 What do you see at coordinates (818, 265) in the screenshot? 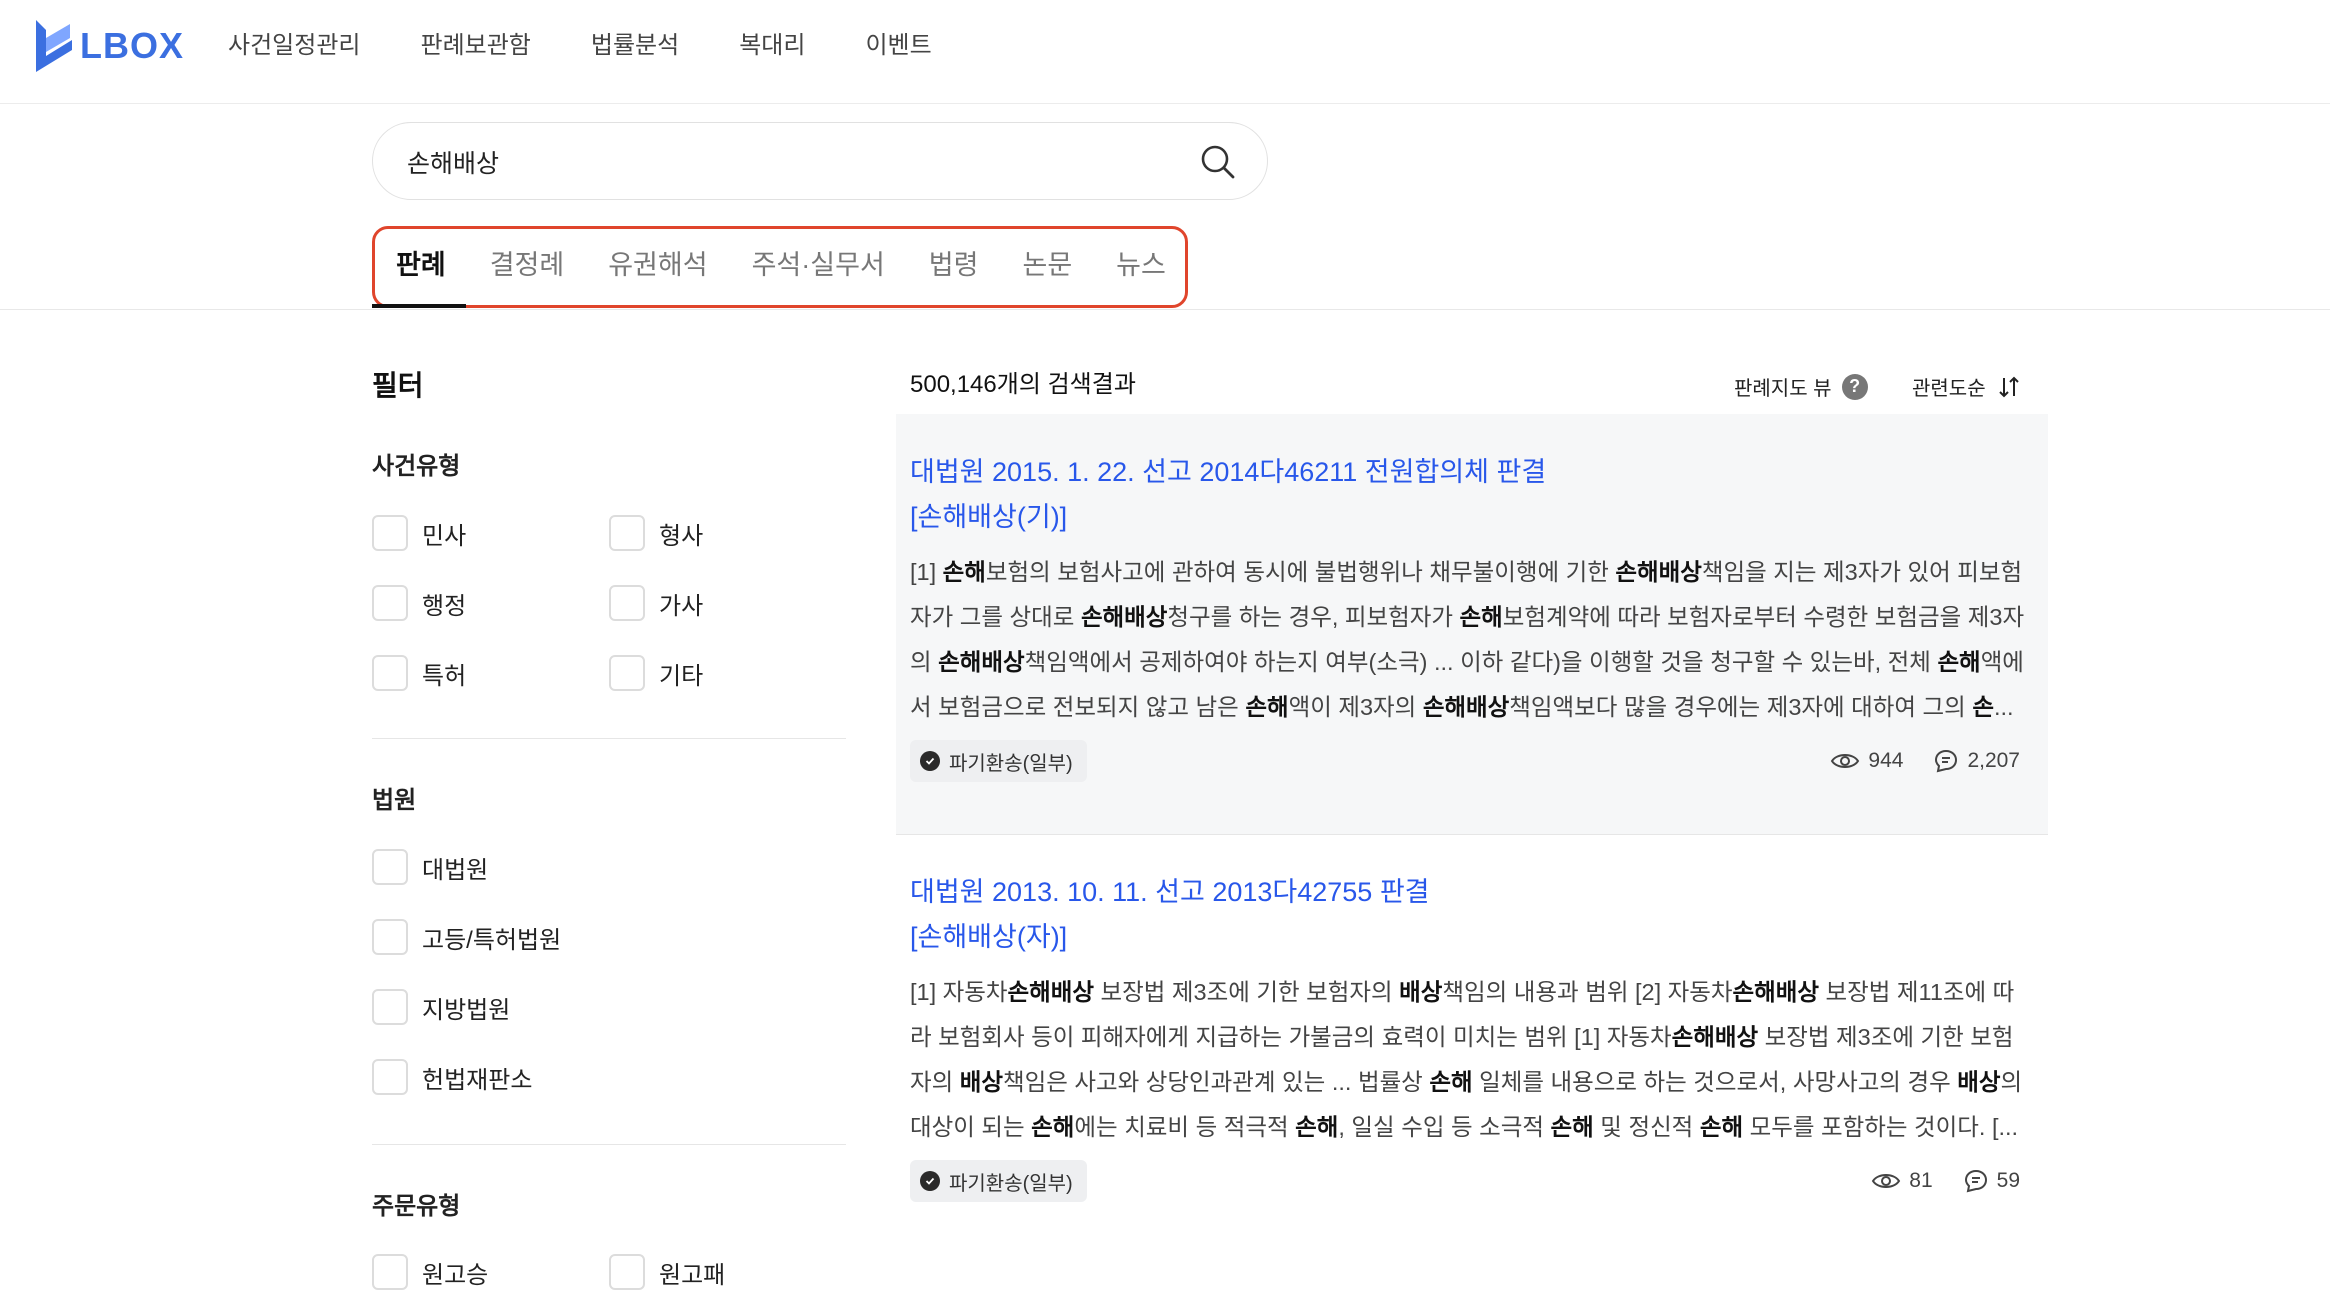
I see `tab-commentary: 주석·실무서` at bounding box center [818, 265].